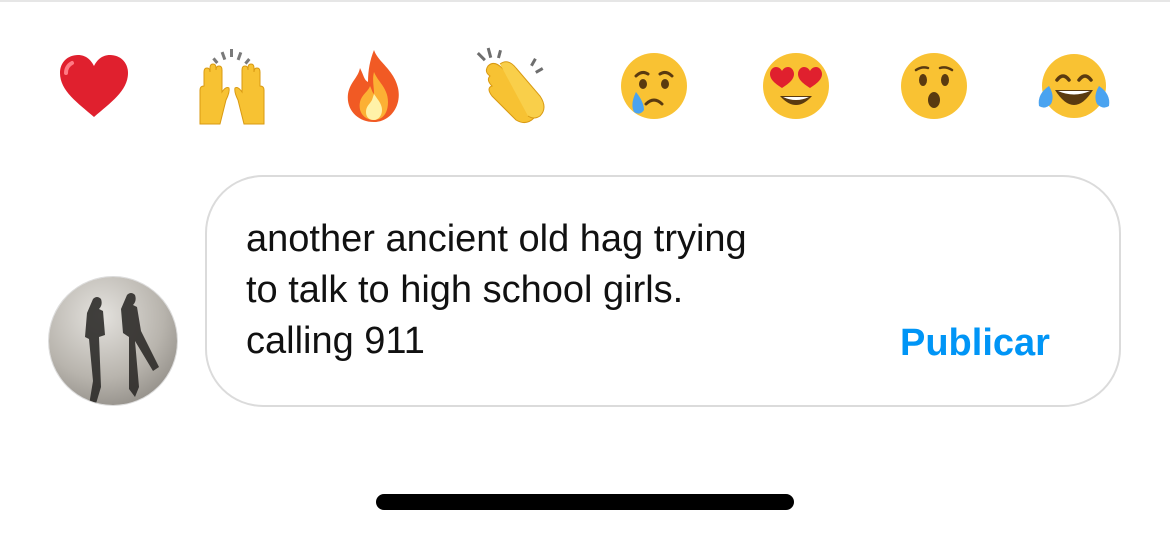 This screenshot has width=1170, height=534. What do you see at coordinates (232, 86) in the screenshot?
I see `raising-hands-icon` at bounding box center [232, 86].